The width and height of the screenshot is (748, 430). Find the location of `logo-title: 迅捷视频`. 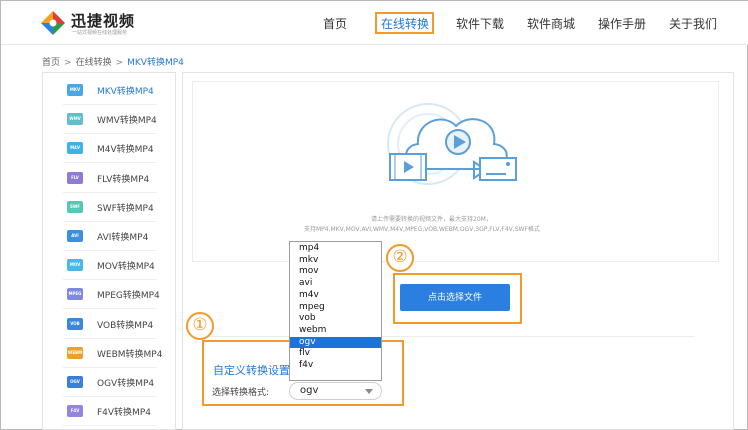

logo-title: 迅捷视频 is located at coordinates (103, 21).